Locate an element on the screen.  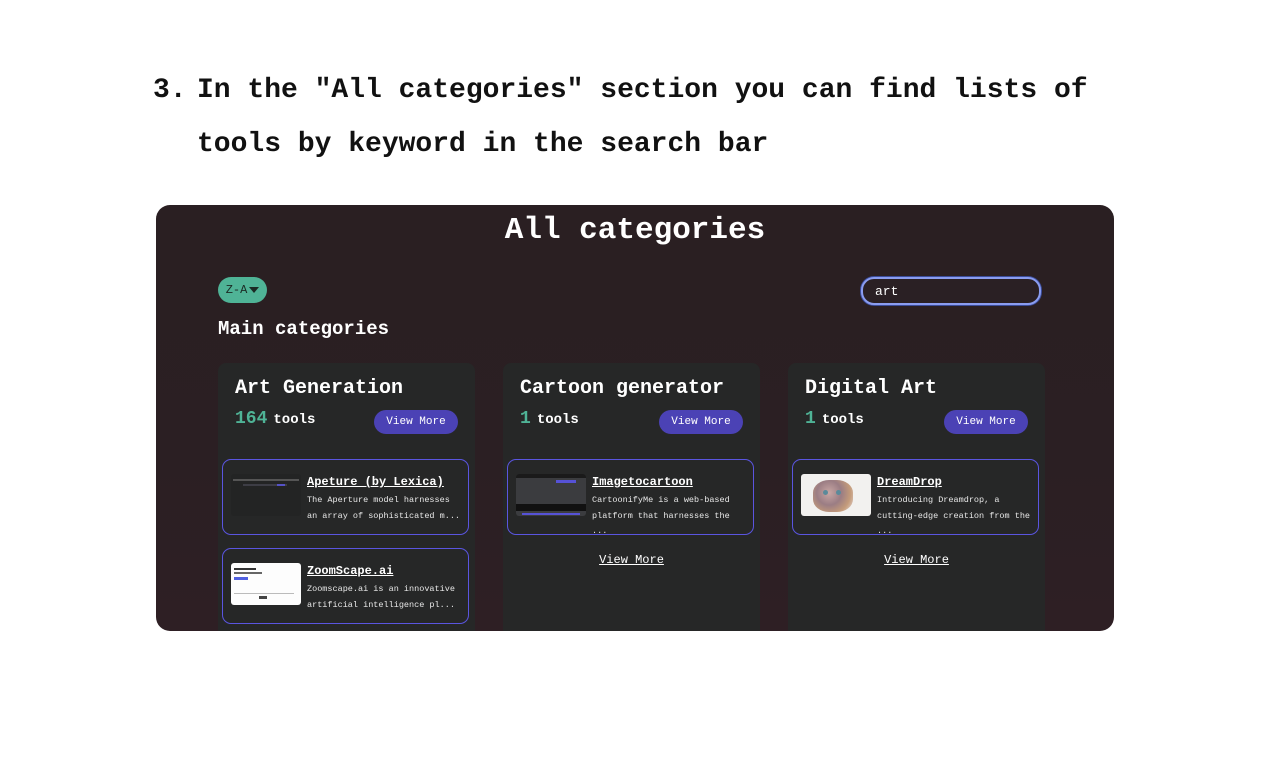
search-box is located at coordinates (951, 291).